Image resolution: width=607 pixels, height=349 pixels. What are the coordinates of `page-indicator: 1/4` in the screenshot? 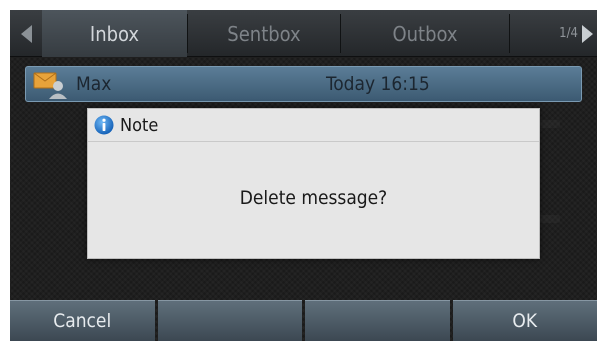 It's located at (576, 33).